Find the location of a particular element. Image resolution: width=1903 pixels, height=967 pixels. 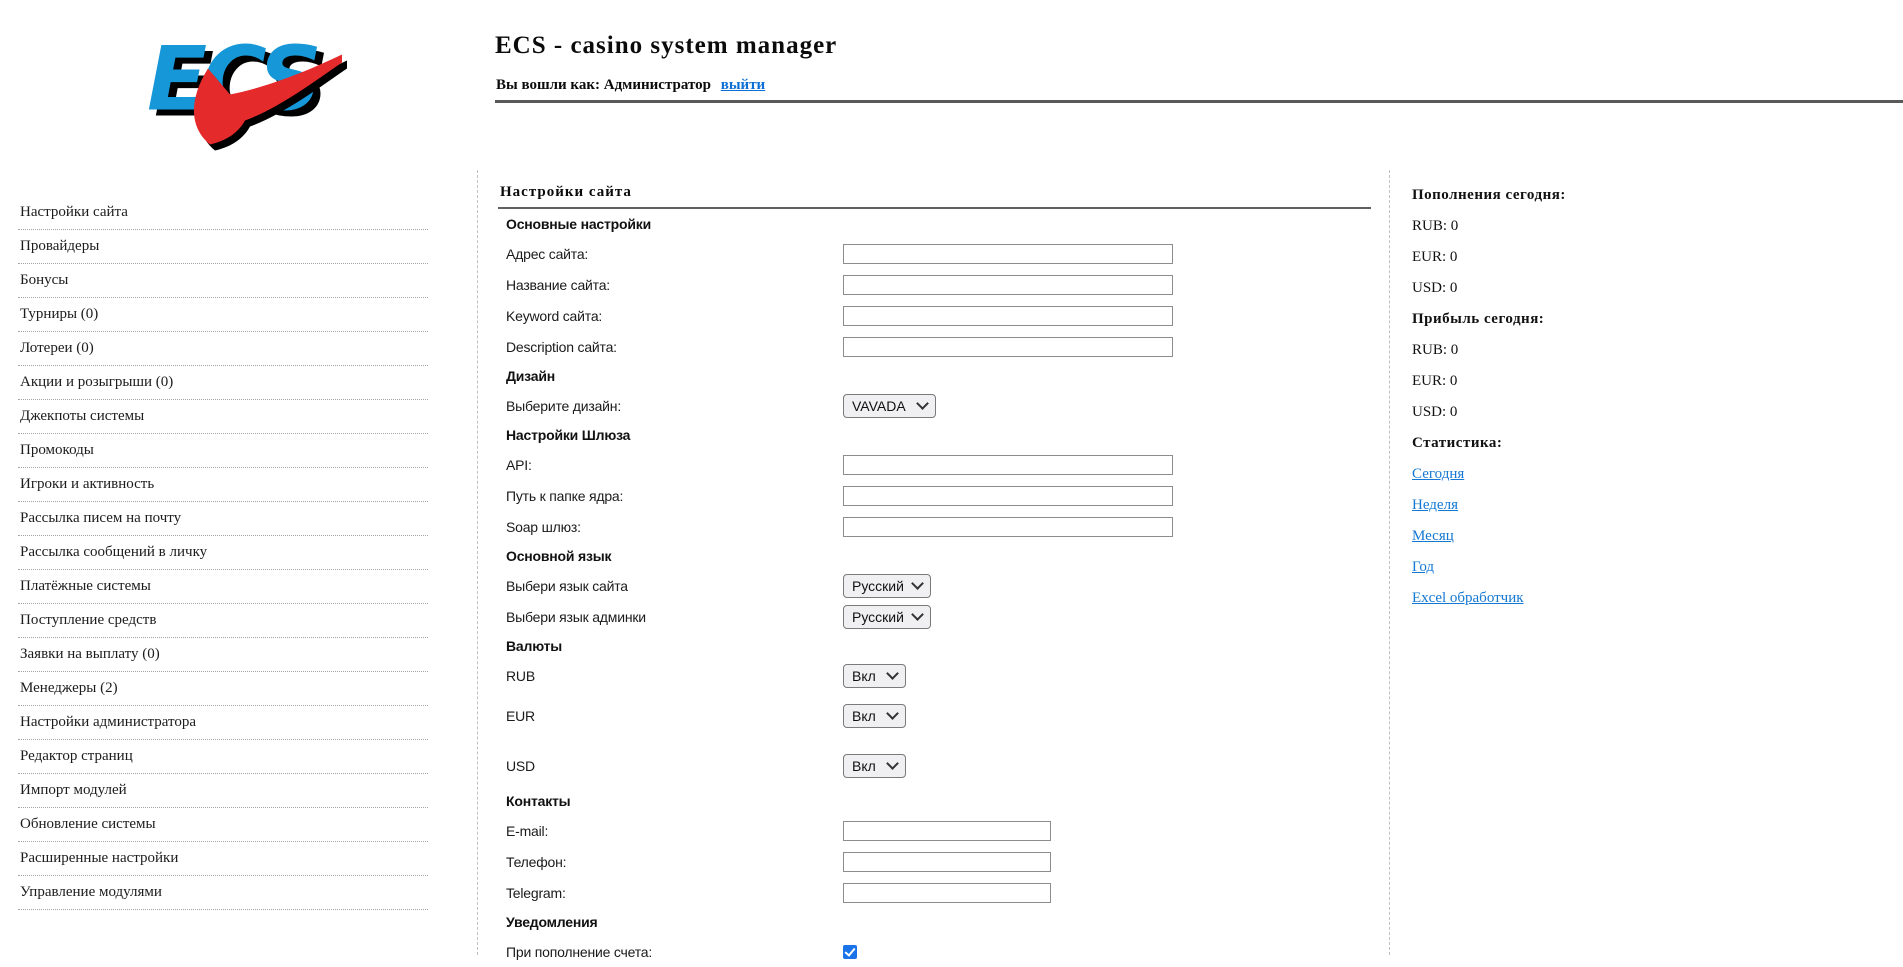

sidebar-item: Рассылка сообщений в личку is located at coordinates (223, 553).